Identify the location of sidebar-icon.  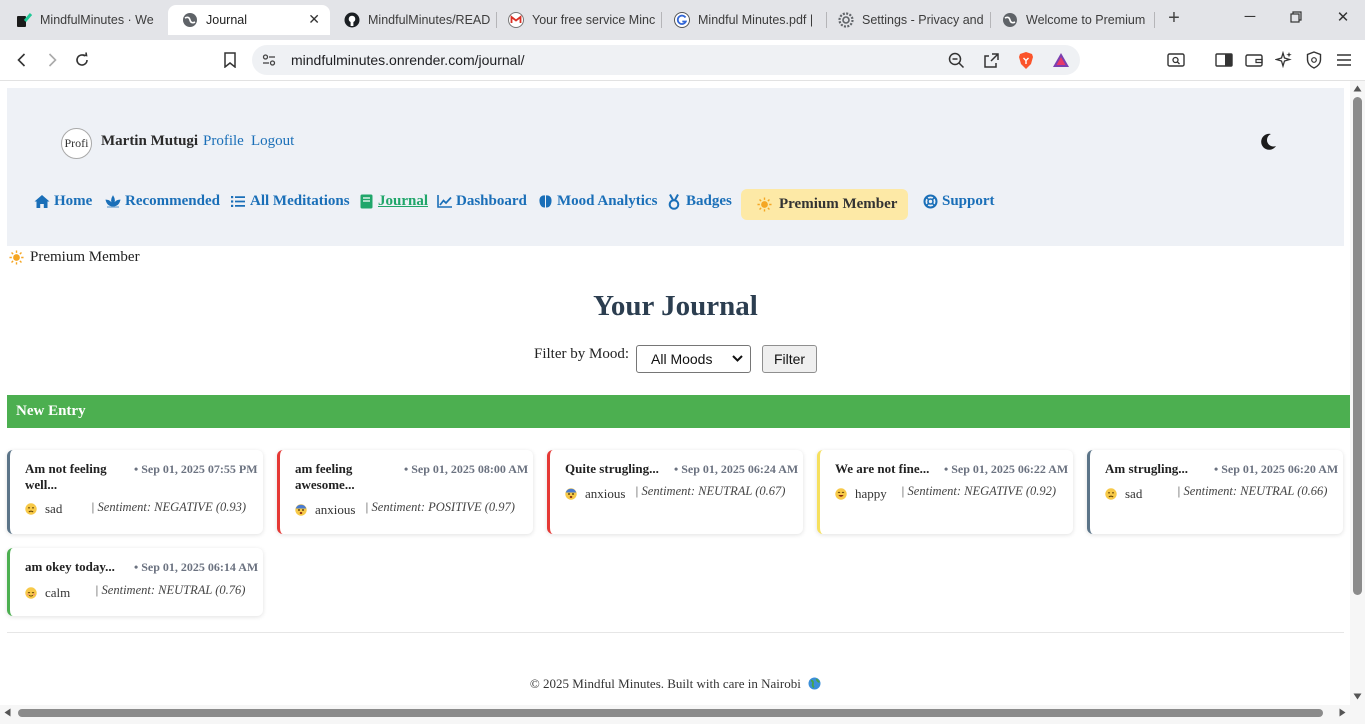
(1224, 60).